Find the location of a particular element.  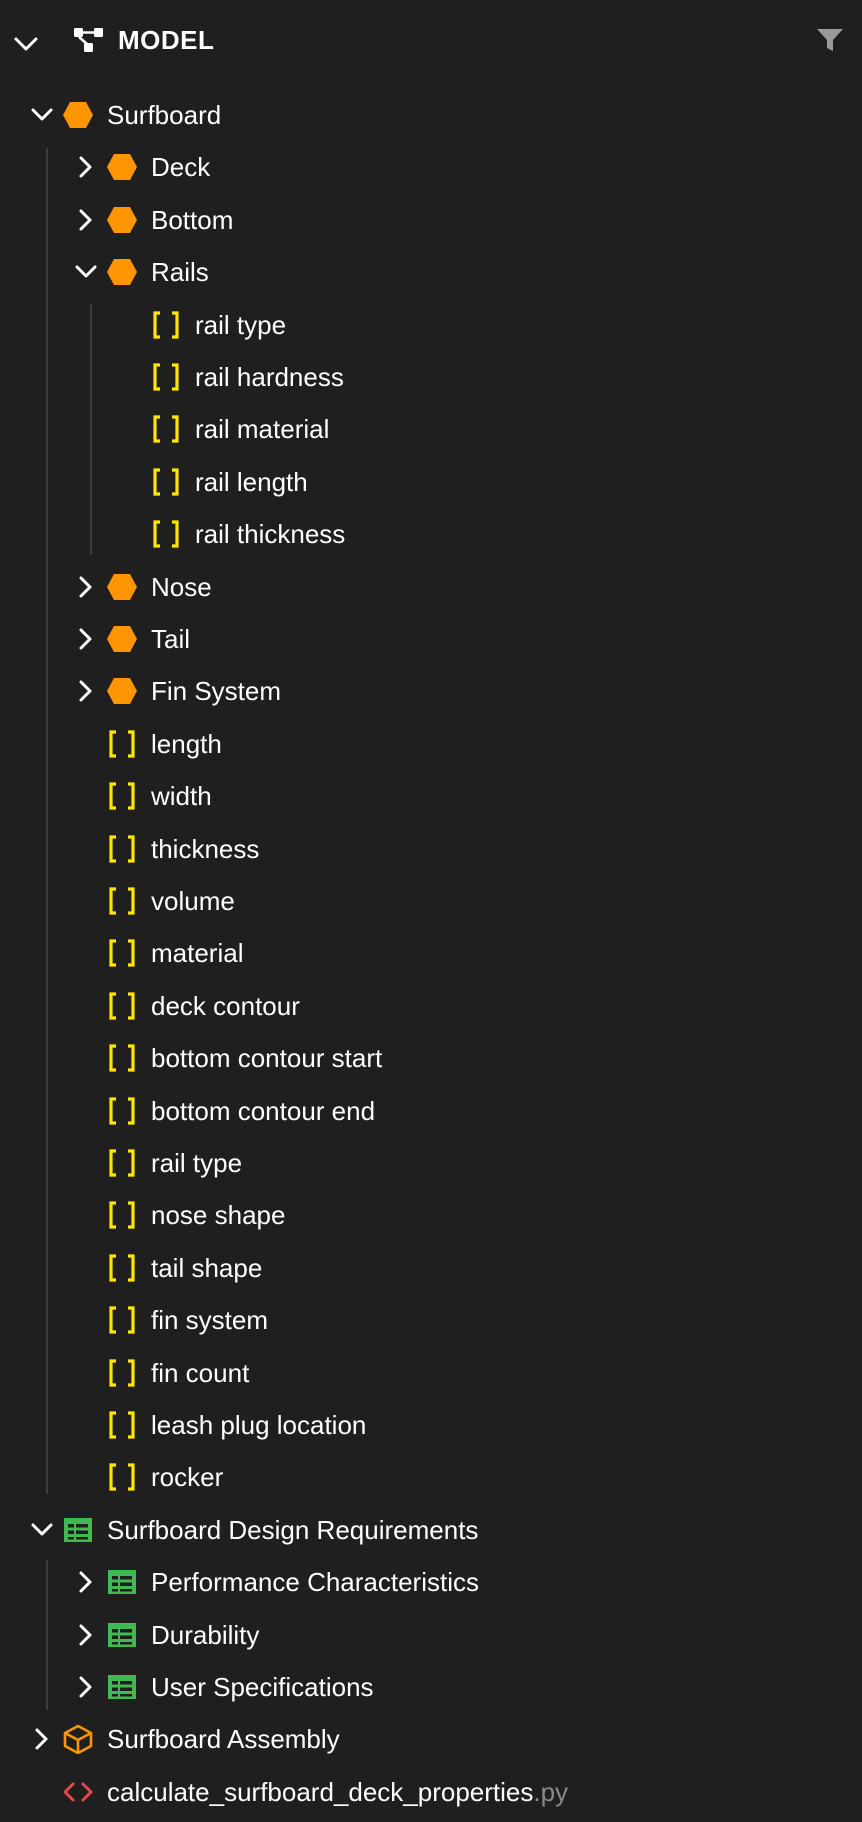

tree-item-surfboard-attribute: volume is located at coordinates (431, 901).